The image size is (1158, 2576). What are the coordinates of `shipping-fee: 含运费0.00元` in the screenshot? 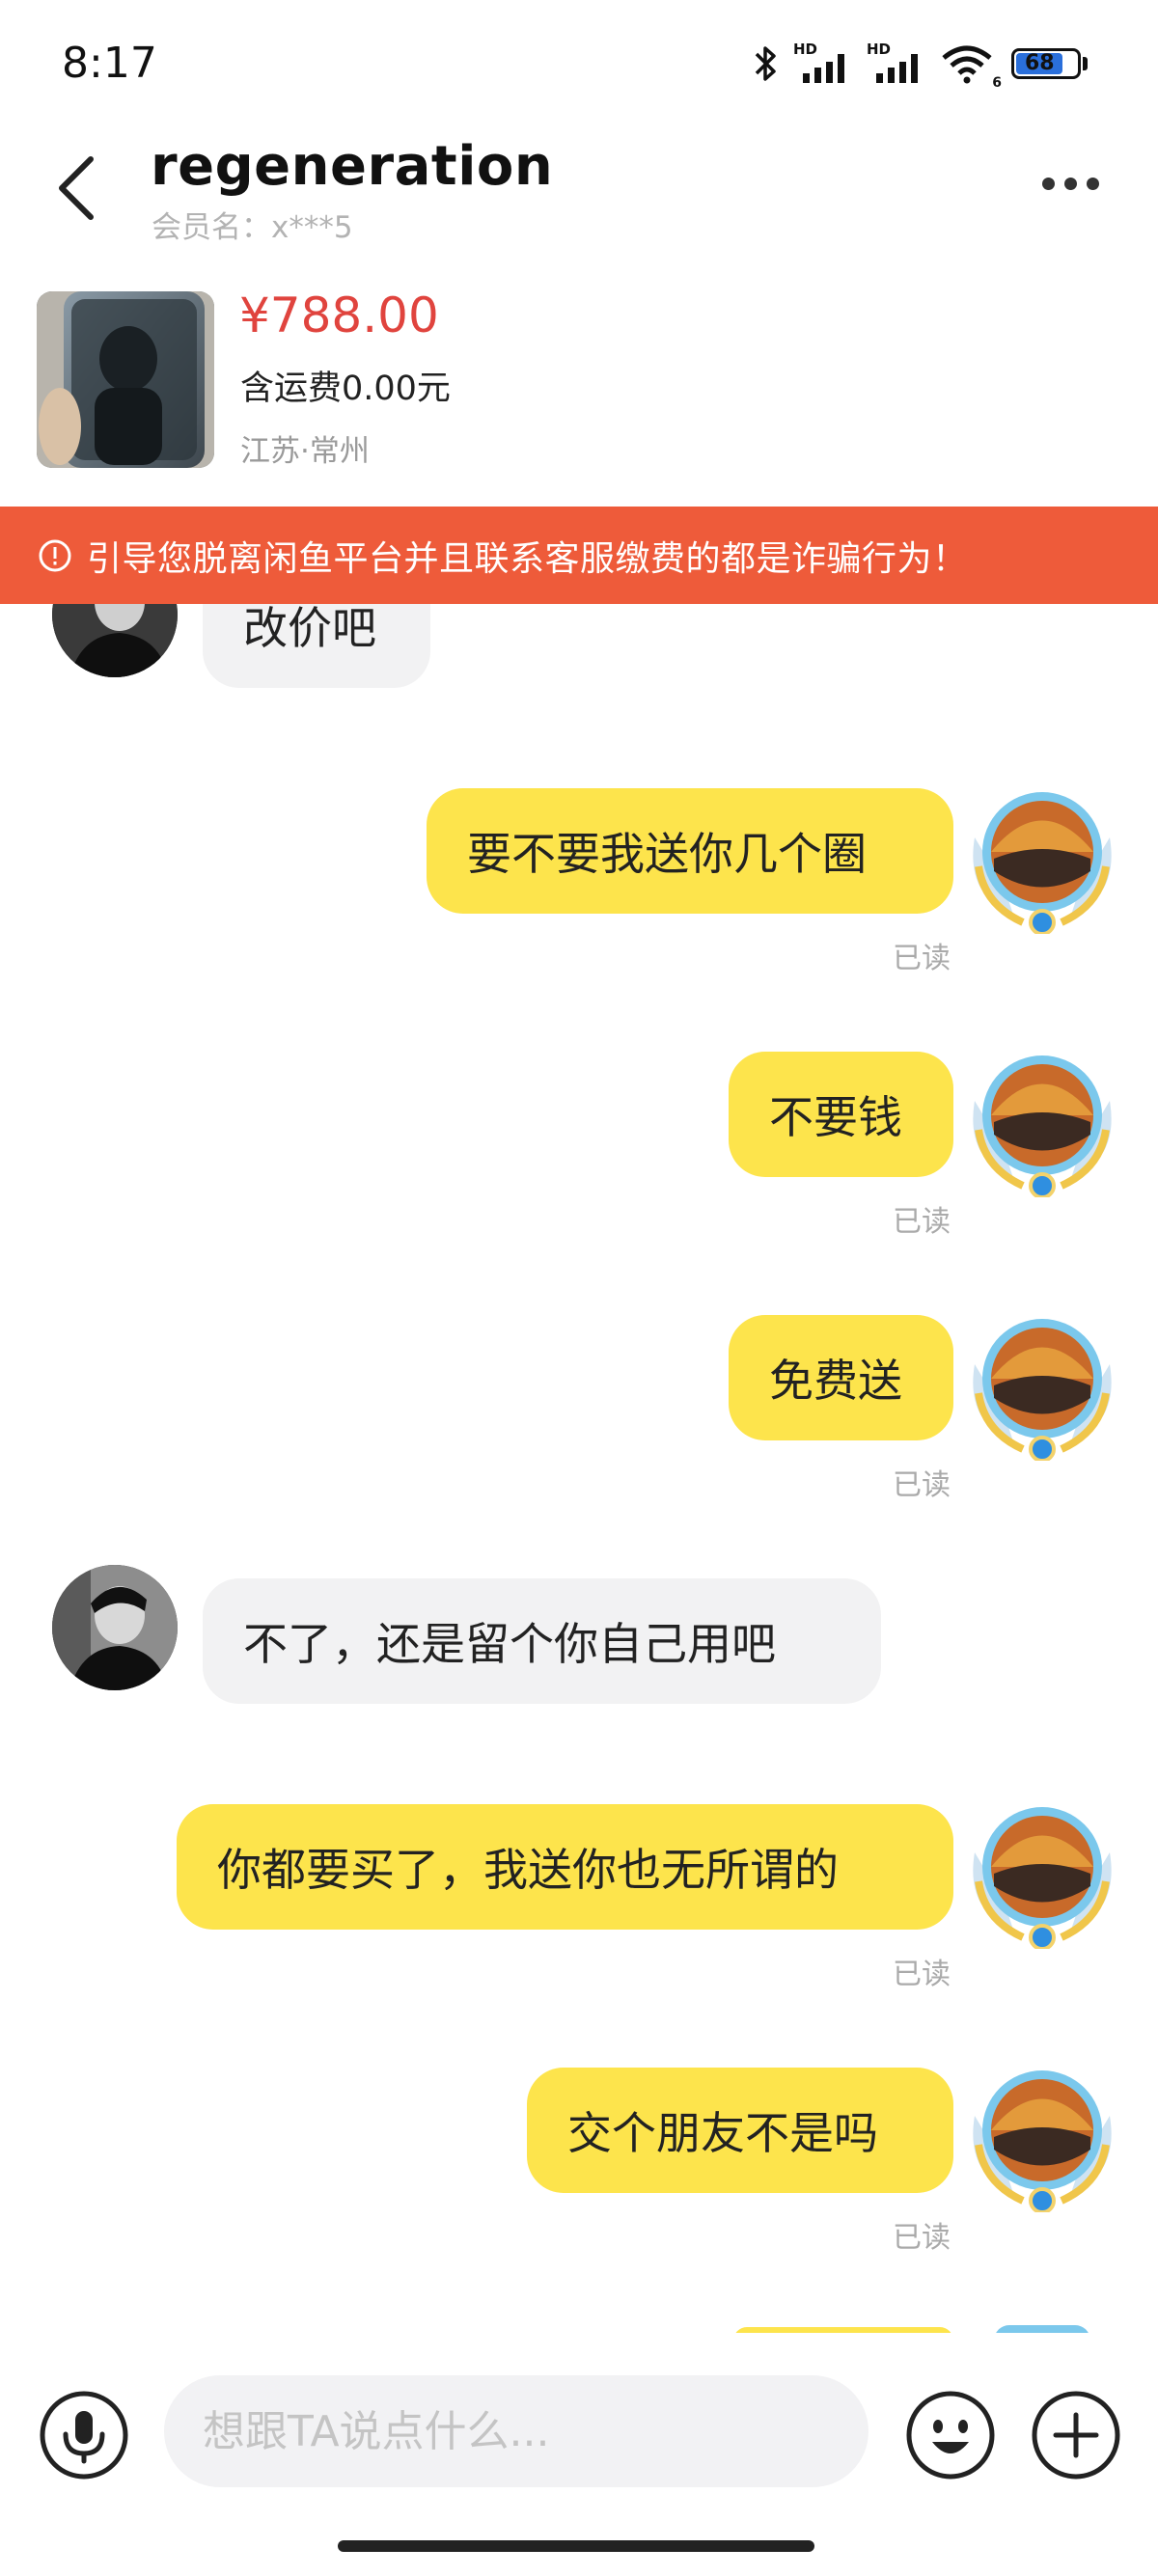 It's located at (345, 389).